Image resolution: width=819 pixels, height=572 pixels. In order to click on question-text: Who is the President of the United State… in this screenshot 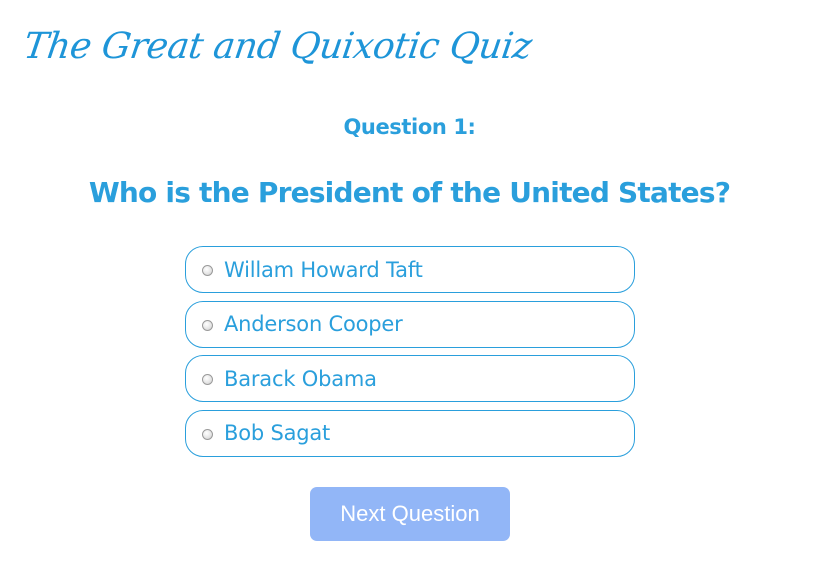, I will do `click(409, 192)`.